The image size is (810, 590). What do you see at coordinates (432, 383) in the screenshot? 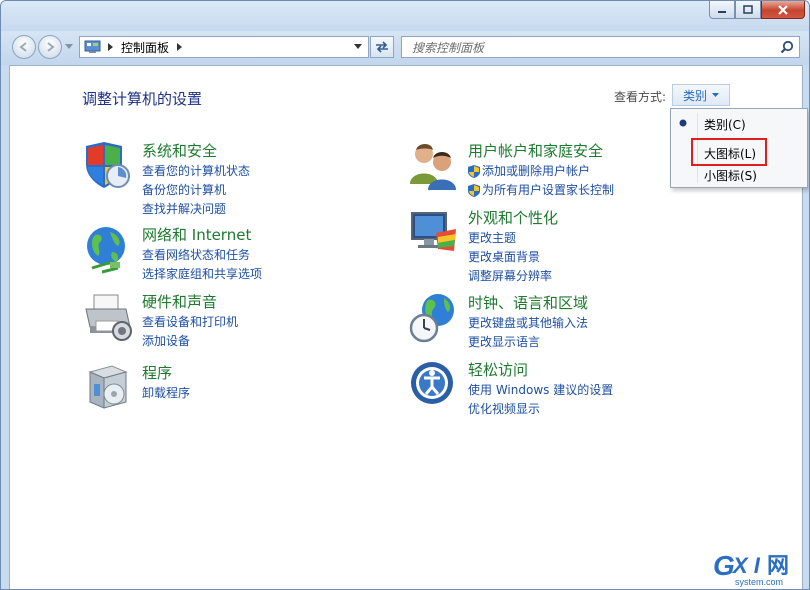
I see `ease-of-access-icon` at bounding box center [432, 383].